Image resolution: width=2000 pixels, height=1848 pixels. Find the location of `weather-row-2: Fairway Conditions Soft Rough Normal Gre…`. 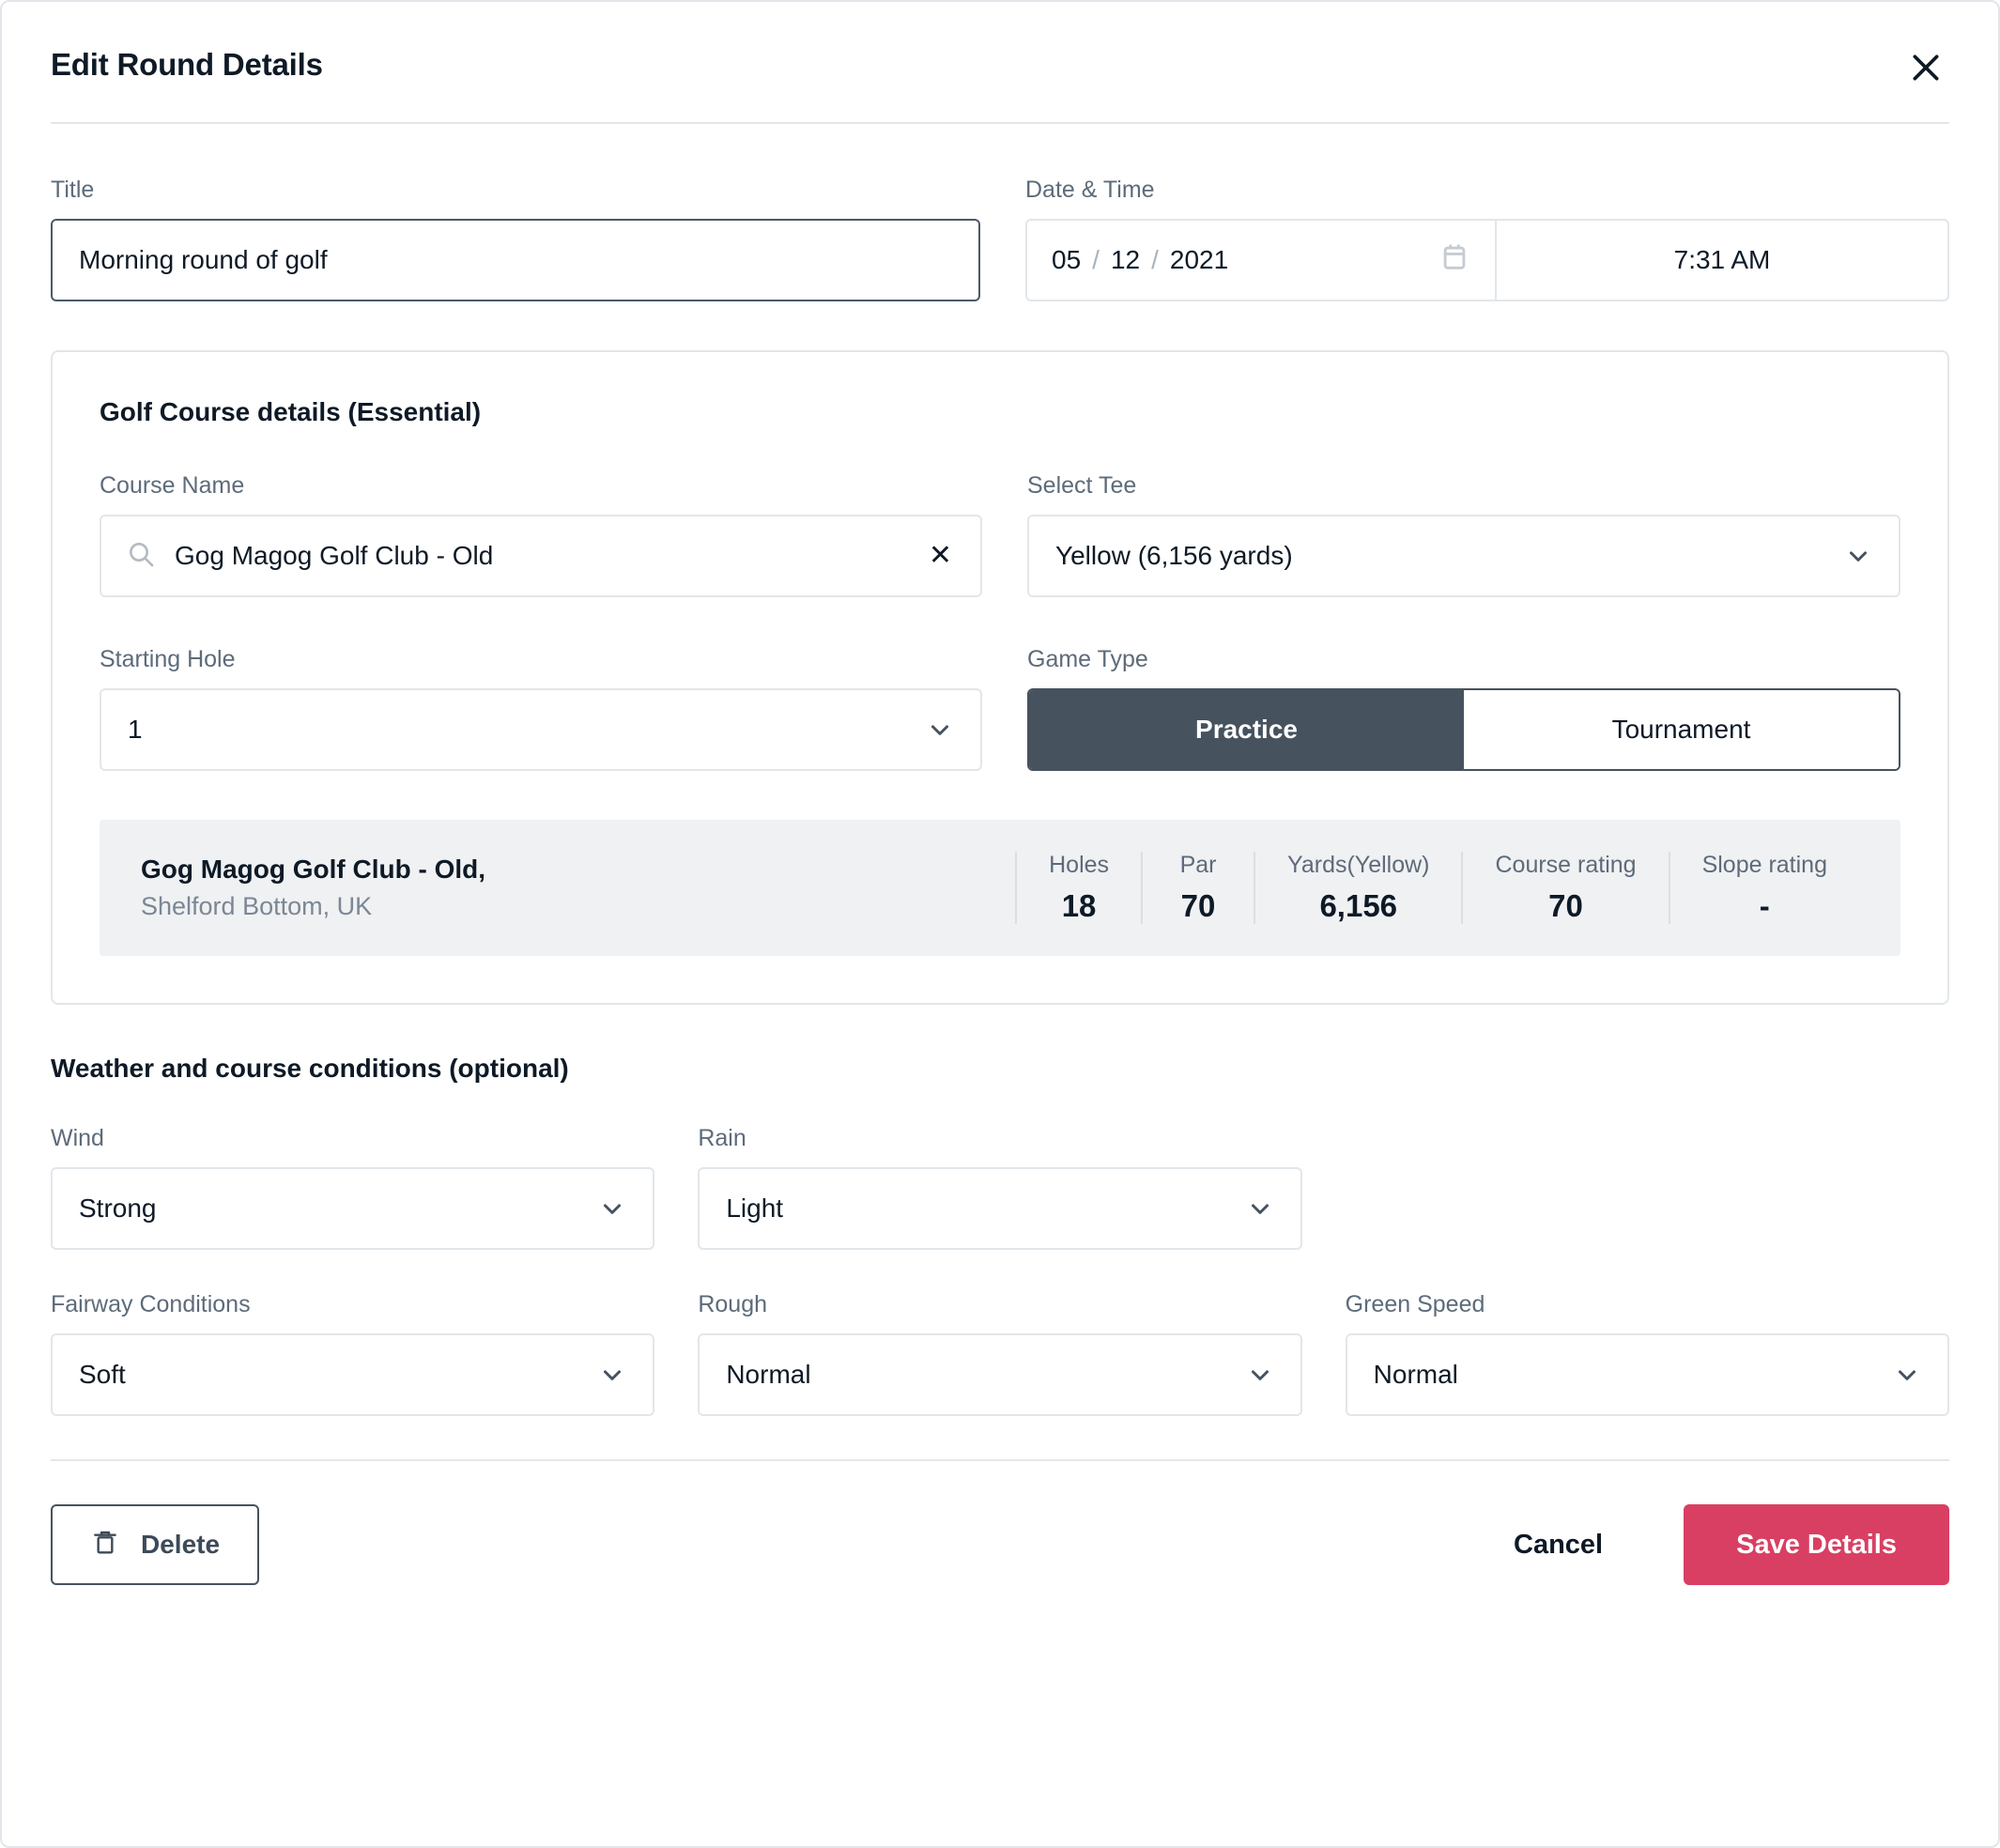

weather-row-2: Fairway Conditions Soft Rough Normal Gre… is located at coordinates (1000, 1353).